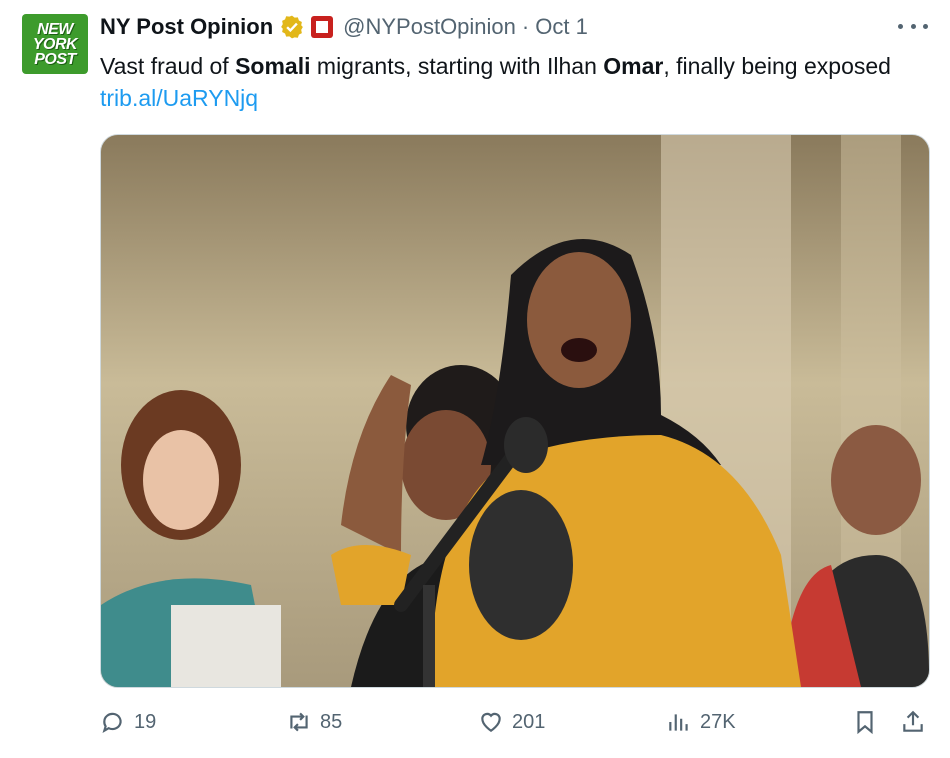 The image size is (950, 758). Describe the element at coordinates (292, 27) in the screenshot. I see `verified-badge-icon` at that location.